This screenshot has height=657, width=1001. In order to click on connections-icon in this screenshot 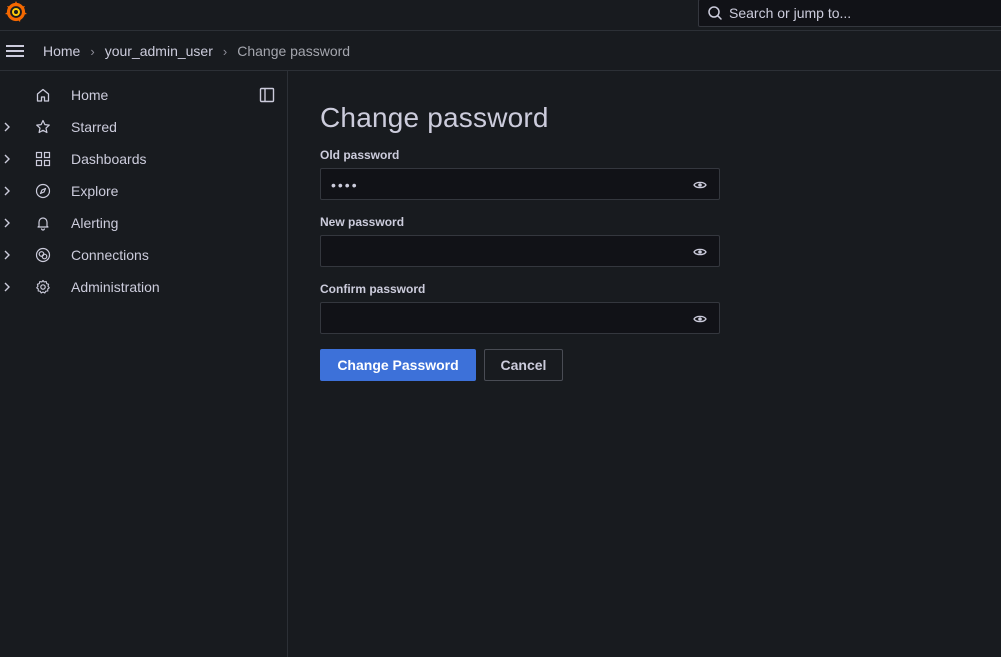, I will do `click(43, 255)`.